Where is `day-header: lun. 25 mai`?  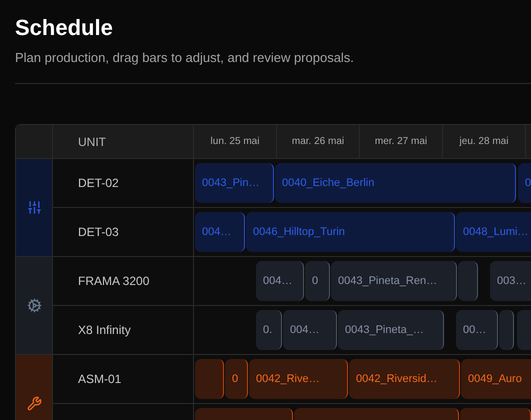 day-header: lun. 25 mai is located at coordinates (235, 141).